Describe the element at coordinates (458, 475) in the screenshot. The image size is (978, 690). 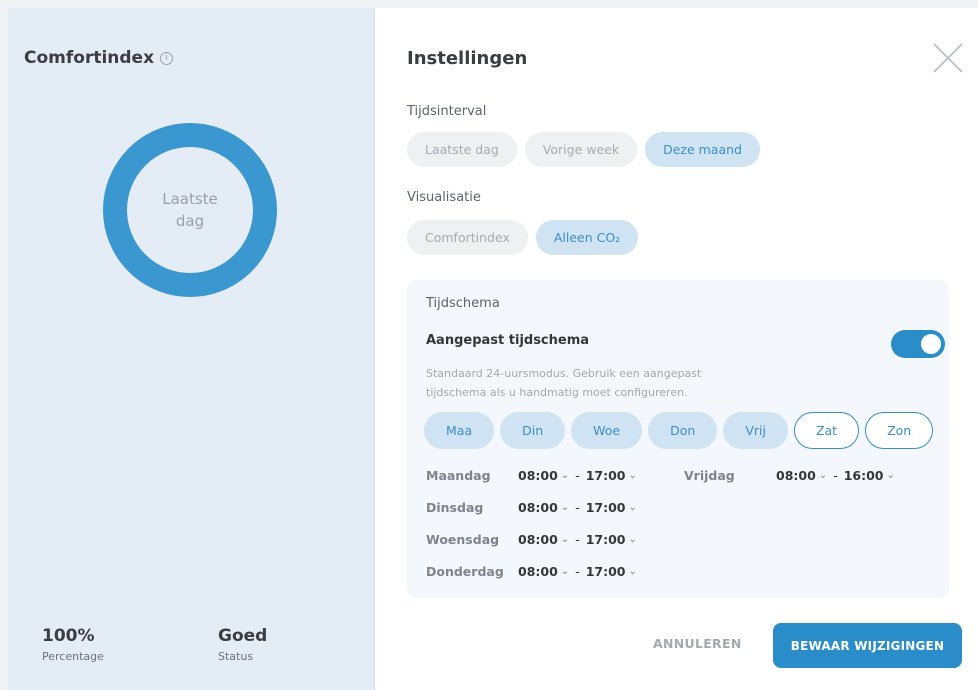
I see `schedule-day-name: Maandag` at that location.